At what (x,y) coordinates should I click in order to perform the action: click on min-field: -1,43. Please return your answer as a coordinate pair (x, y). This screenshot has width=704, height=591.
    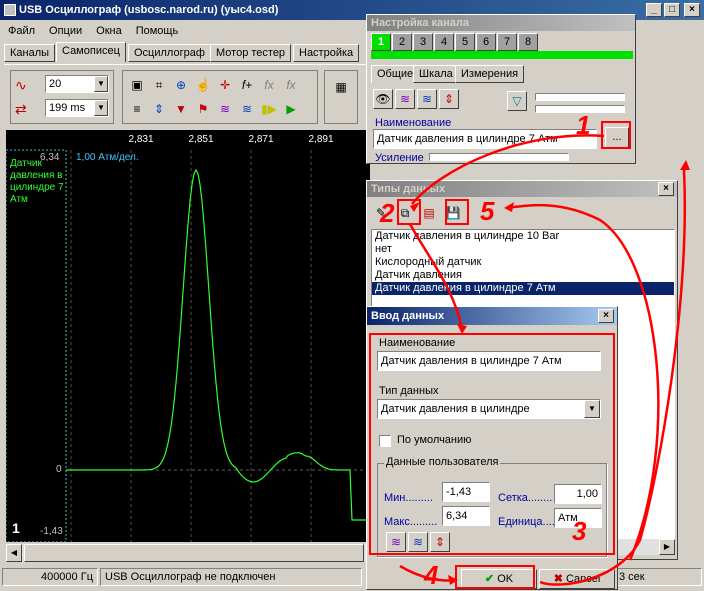
    Looking at the image, I should click on (466, 492).